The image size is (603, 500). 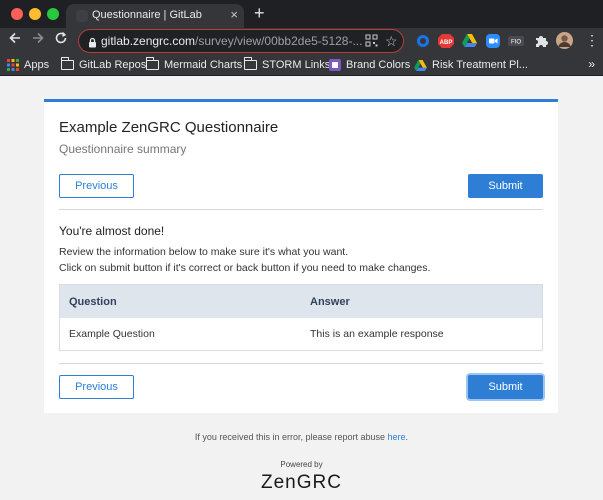 I want to click on answer-cell: This is an example response, so click(x=377, y=334).